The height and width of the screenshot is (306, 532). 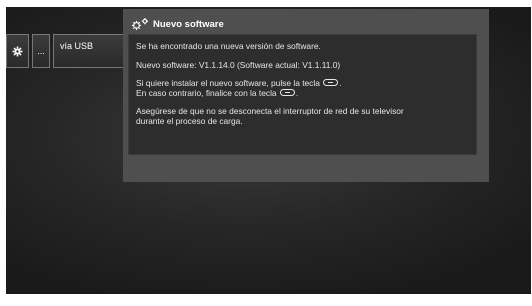 I want to click on exit-key-icon, so click(x=287, y=93).